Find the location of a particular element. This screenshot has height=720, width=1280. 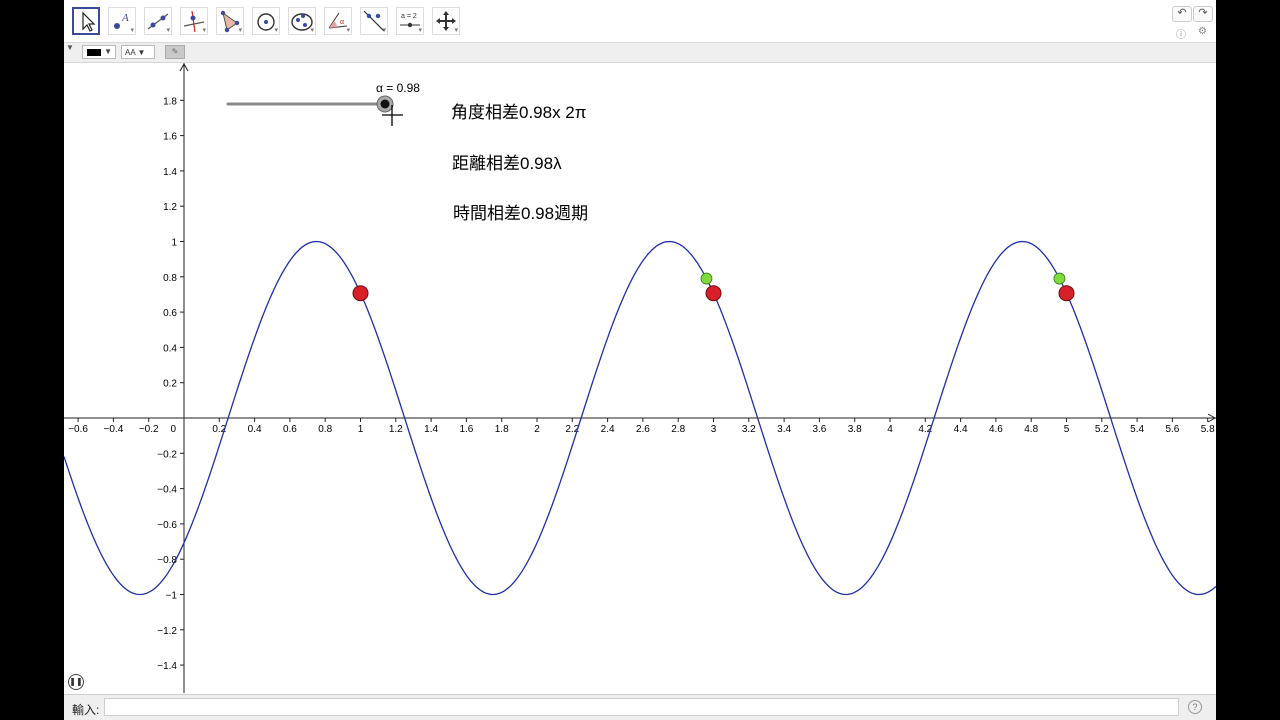

pin-icon: ✎ is located at coordinates (175, 51).